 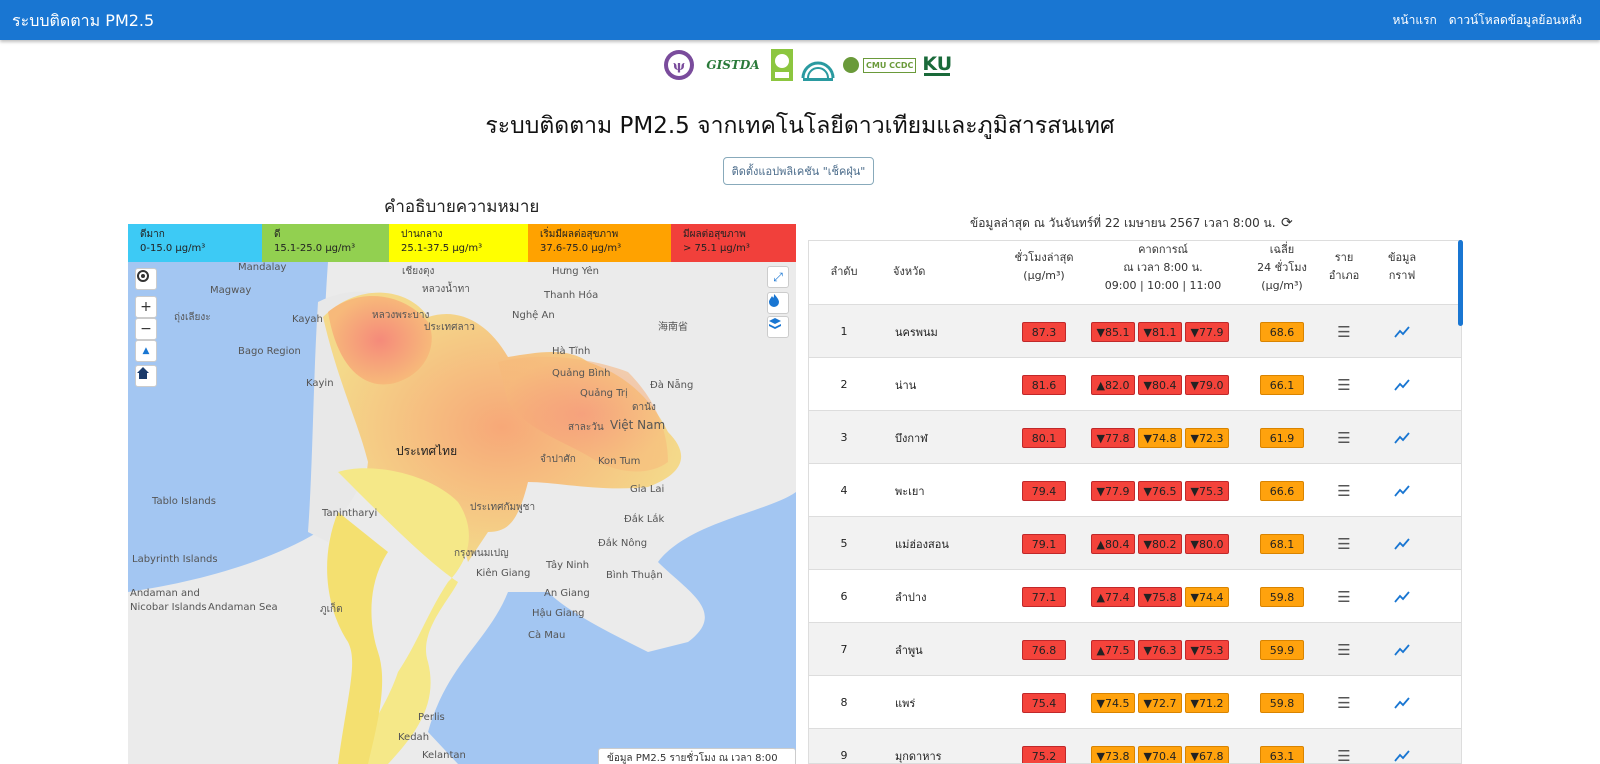 I want to click on col-forecast-hours: 09:00 | 10:00 | 11:00, so click(x=1163, y=285).